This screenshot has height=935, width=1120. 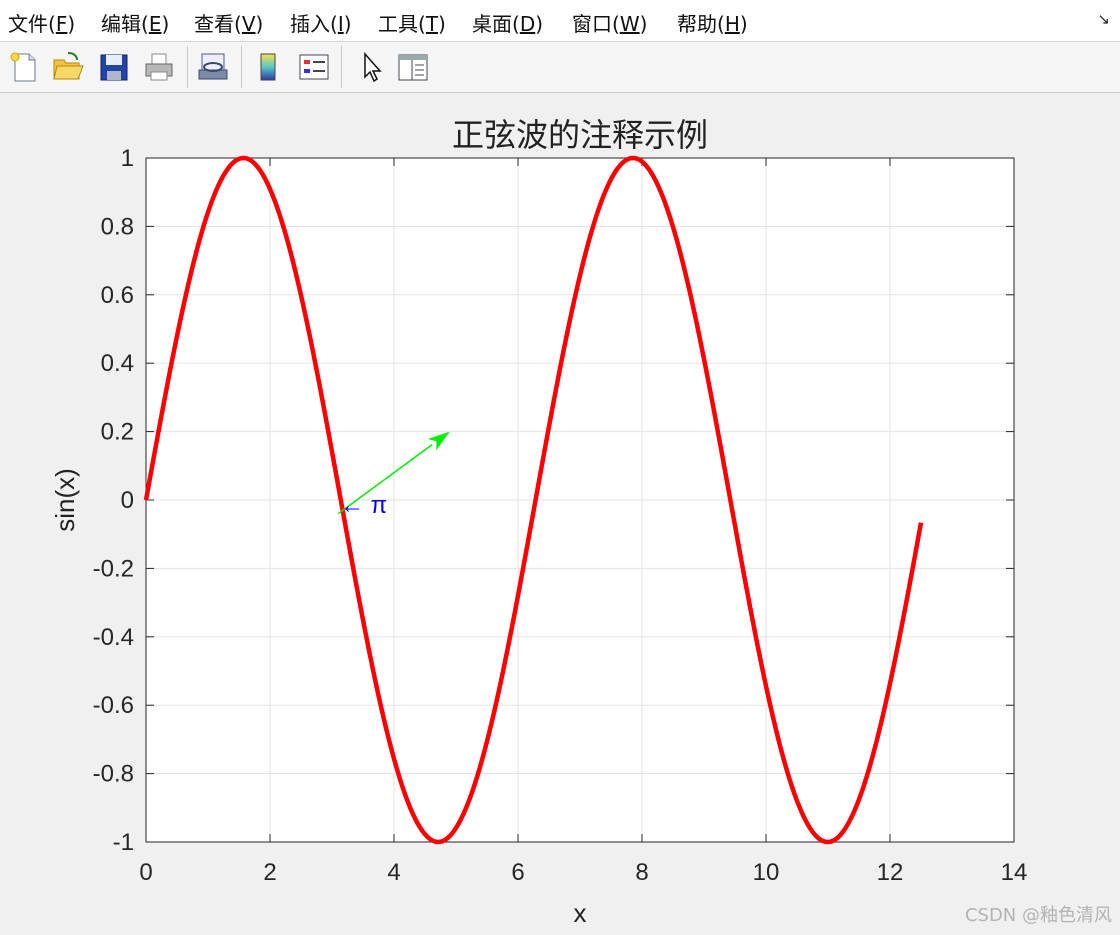 I want to click on menu-insert: 插入(I), so click(x=321, y=22).